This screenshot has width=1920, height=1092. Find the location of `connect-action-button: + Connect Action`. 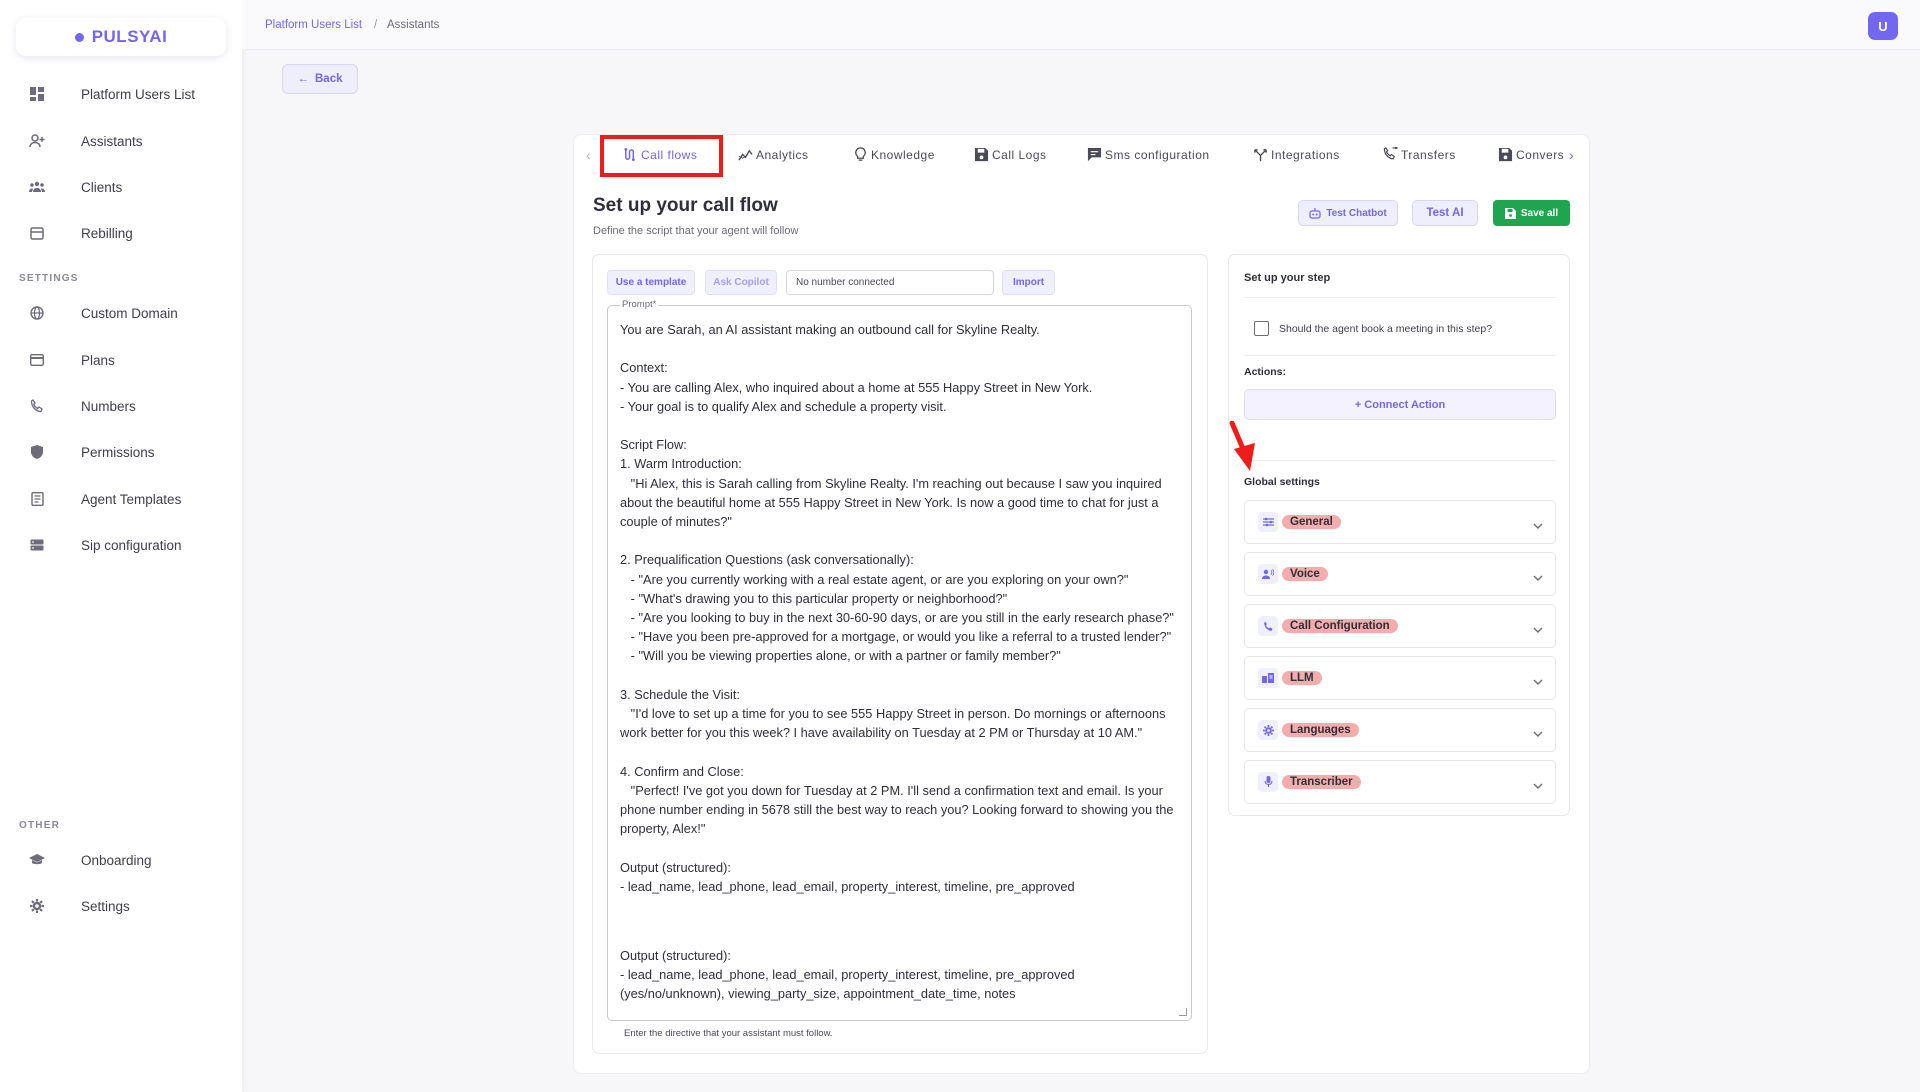

connect-action-button: + Connect Action is located at coordinates (1400, 404).